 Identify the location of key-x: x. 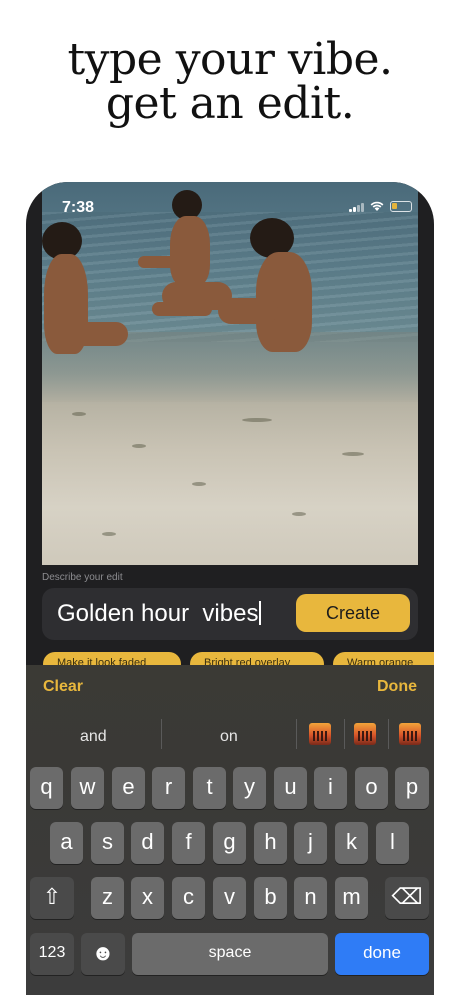
(147, 898).